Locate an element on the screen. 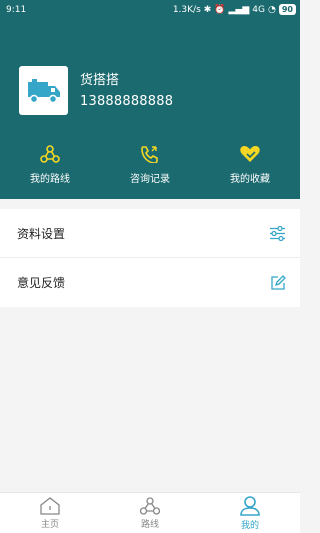  bottom-tab-bar: 主页 路线 我的 is located at coordinates (150, 512).